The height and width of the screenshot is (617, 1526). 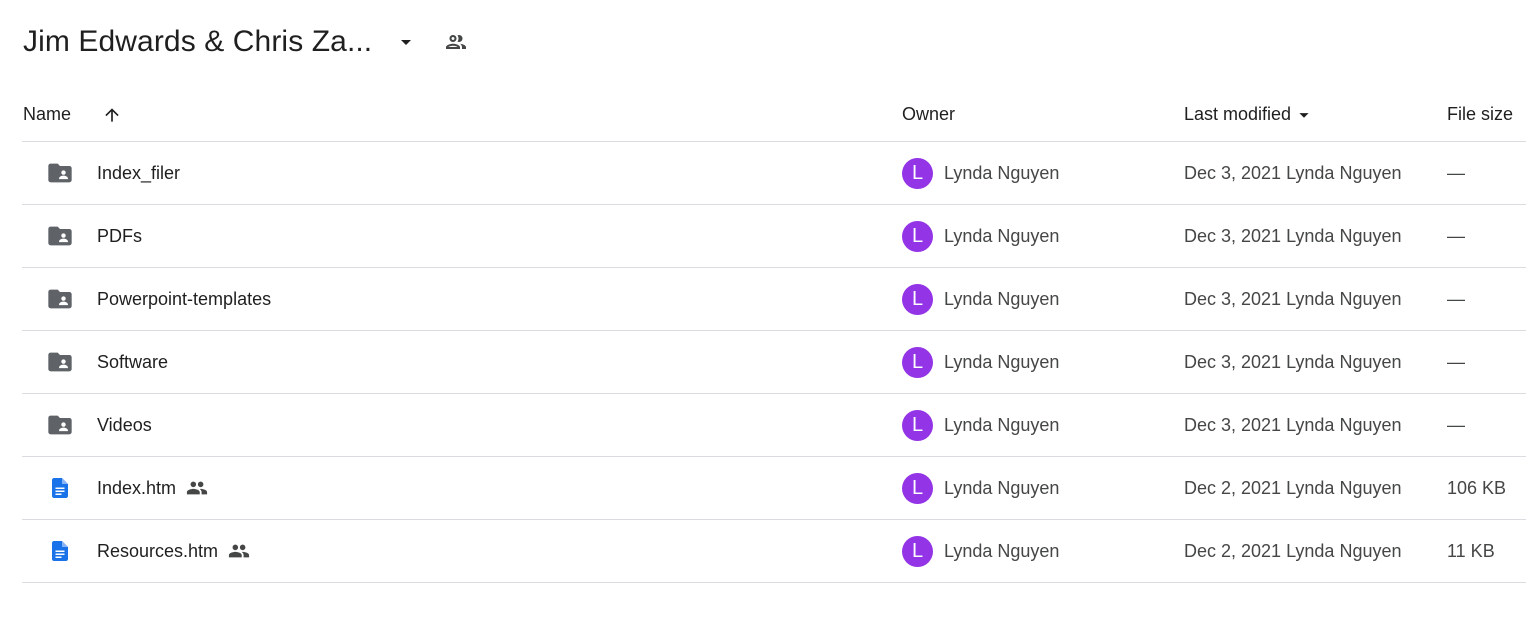 I want to click on folder-menu-button, so click(x=406, y=42).